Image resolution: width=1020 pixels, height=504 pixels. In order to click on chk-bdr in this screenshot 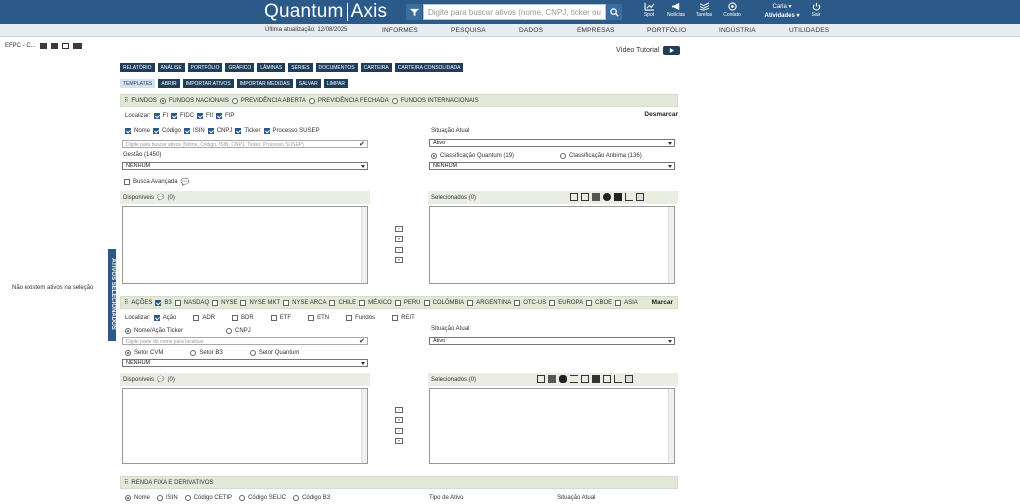, I will do `click(235, 318)`.